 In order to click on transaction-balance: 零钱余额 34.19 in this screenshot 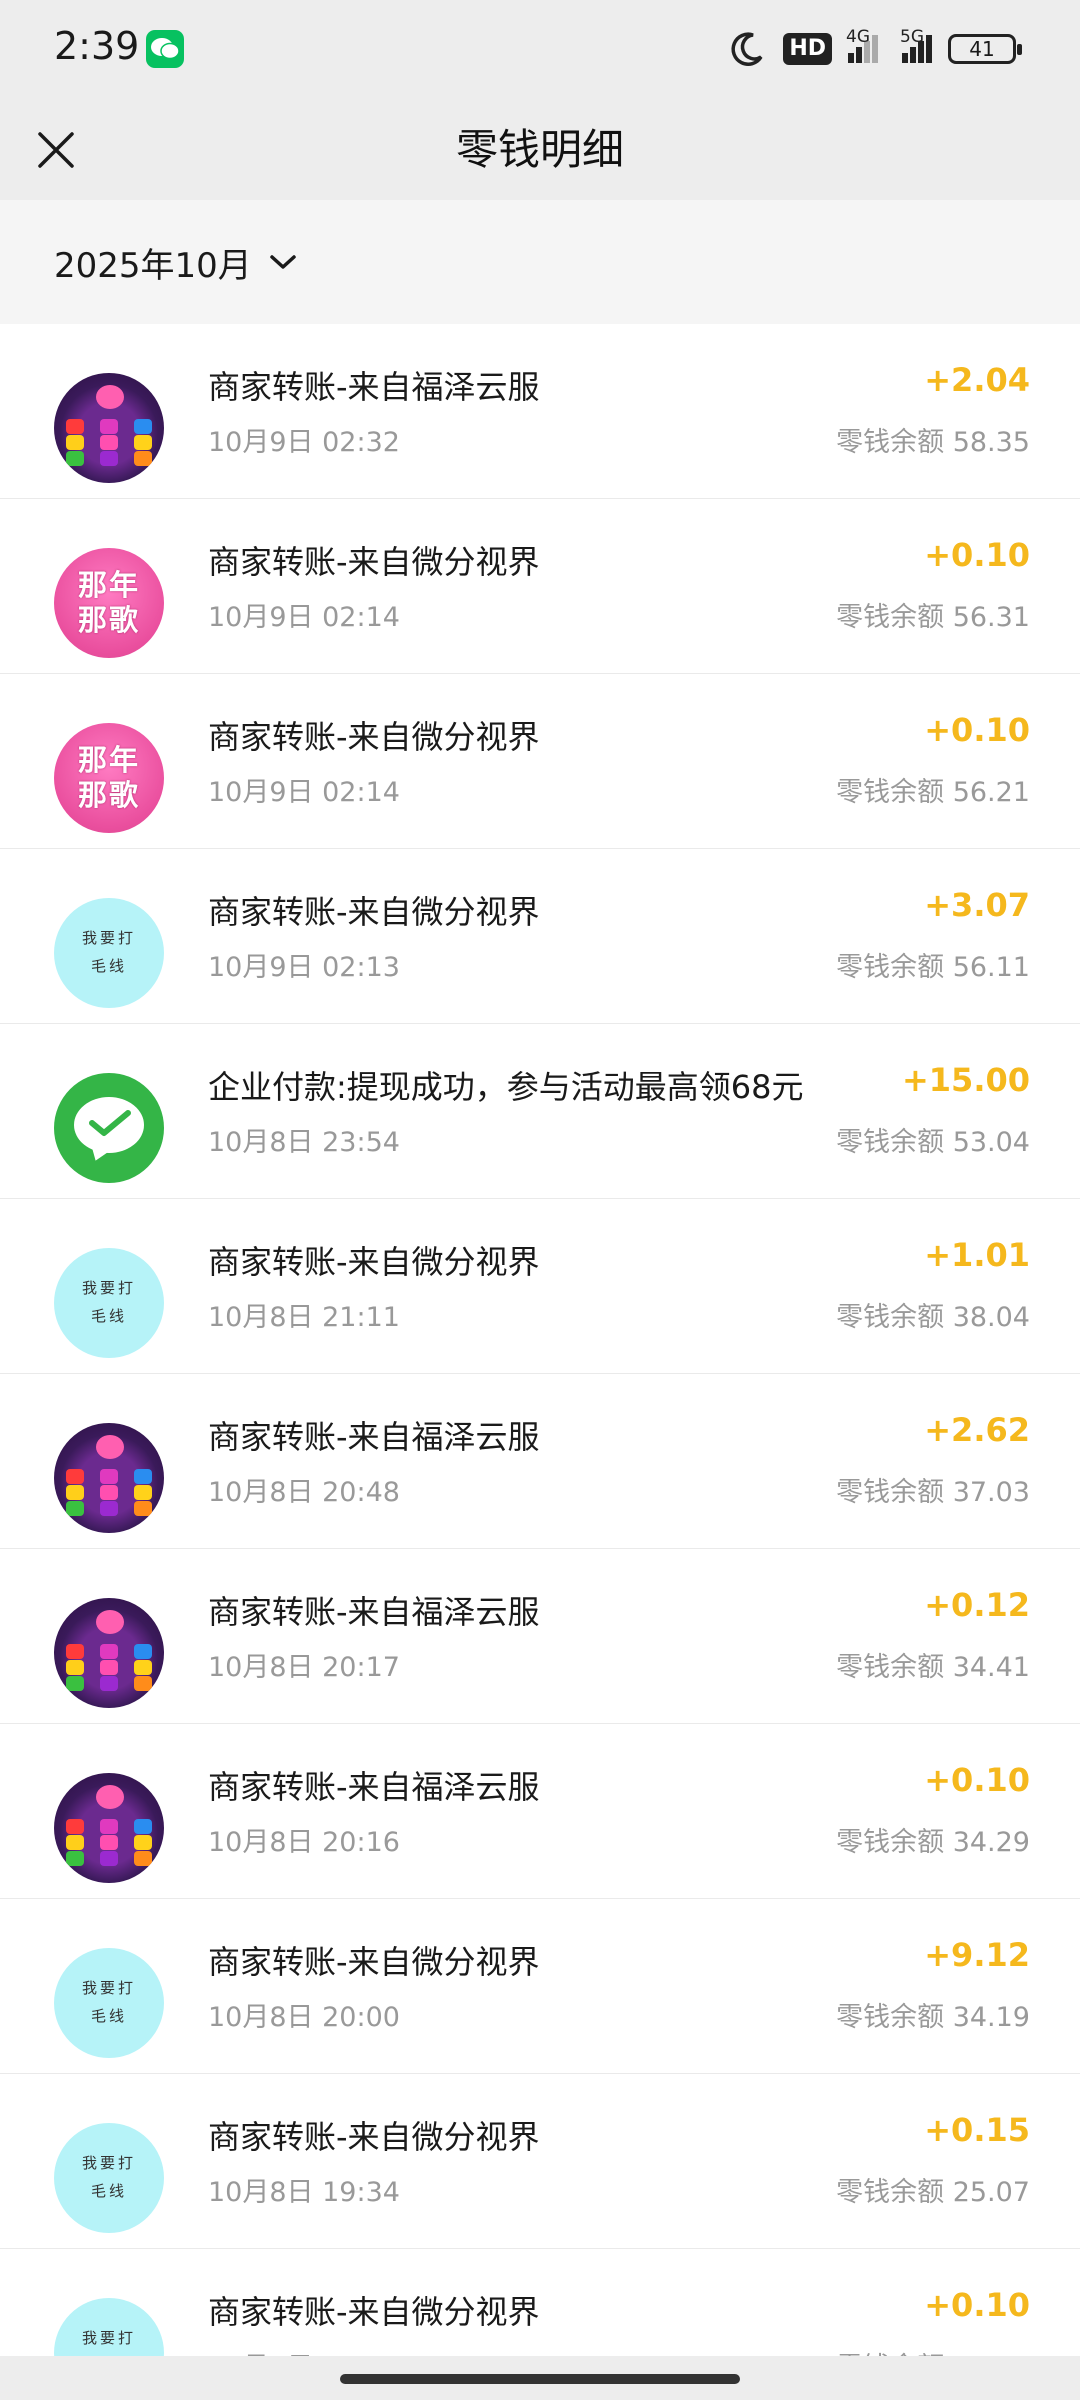, I will do `click(933, 2017)`.